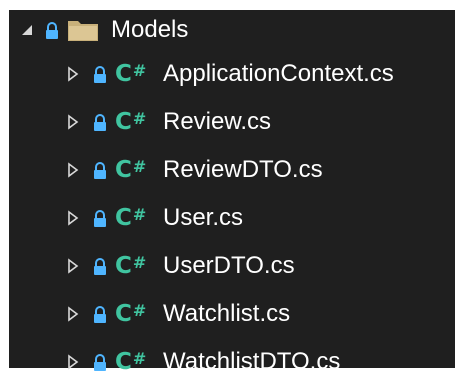  Describe the element at coordinates (229, 265) in the screenshot. I see `file-label: UserDTO.cs` at that location.